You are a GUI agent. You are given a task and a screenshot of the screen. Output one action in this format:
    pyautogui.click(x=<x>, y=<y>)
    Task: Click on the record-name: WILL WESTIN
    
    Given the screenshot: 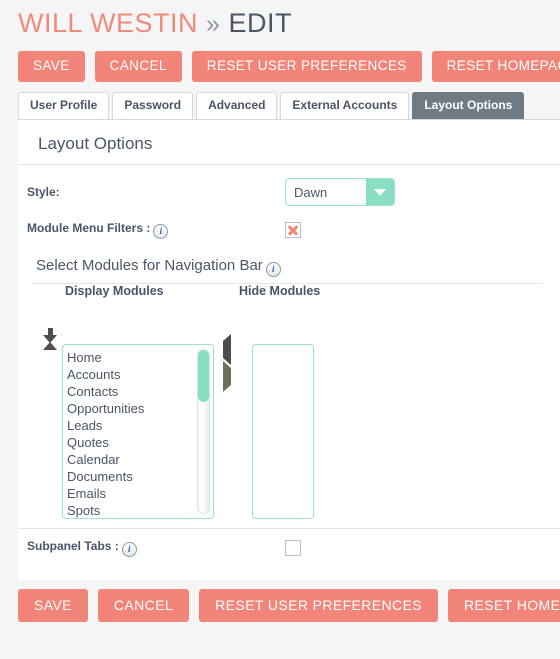 What is the action you would take?
    pyautogui.click(x=108, y=23)
    